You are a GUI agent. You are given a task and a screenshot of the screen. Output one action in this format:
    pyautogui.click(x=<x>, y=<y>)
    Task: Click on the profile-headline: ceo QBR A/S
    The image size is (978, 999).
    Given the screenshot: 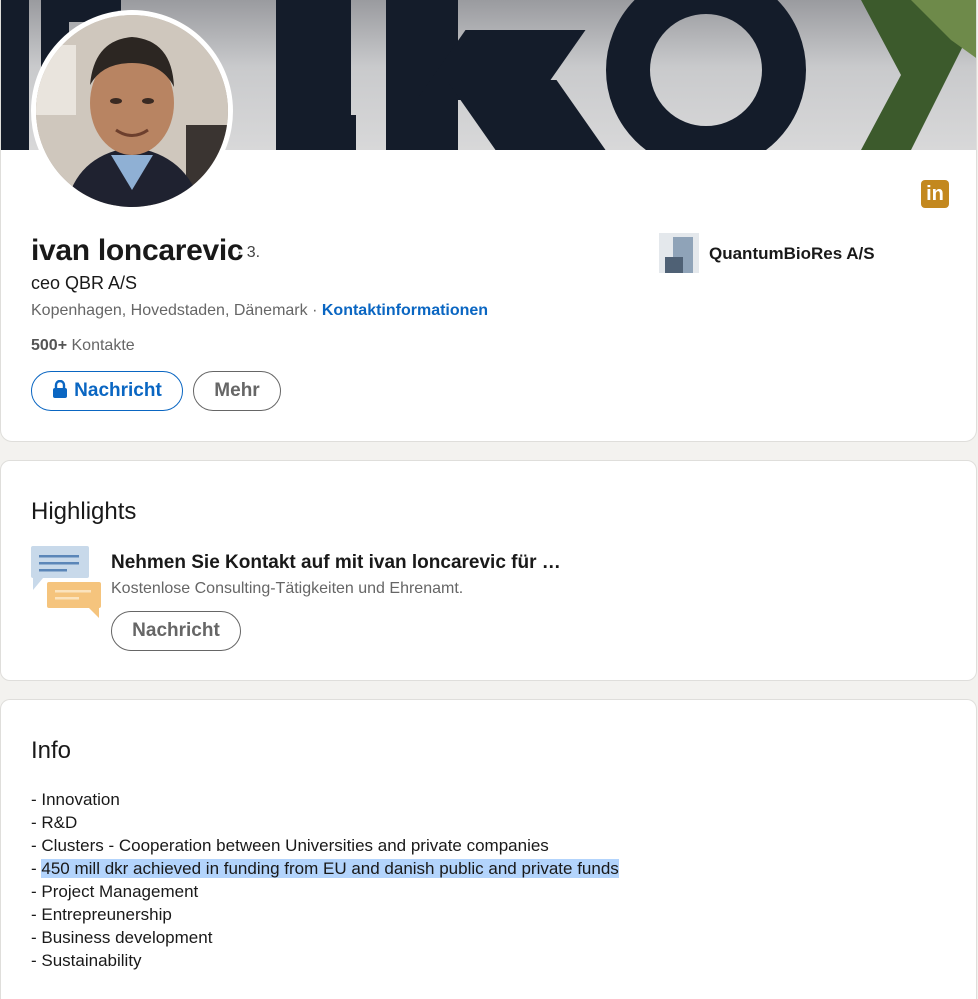 What is the action you would take?
    pyautogui.click(x=84, y=283)
    